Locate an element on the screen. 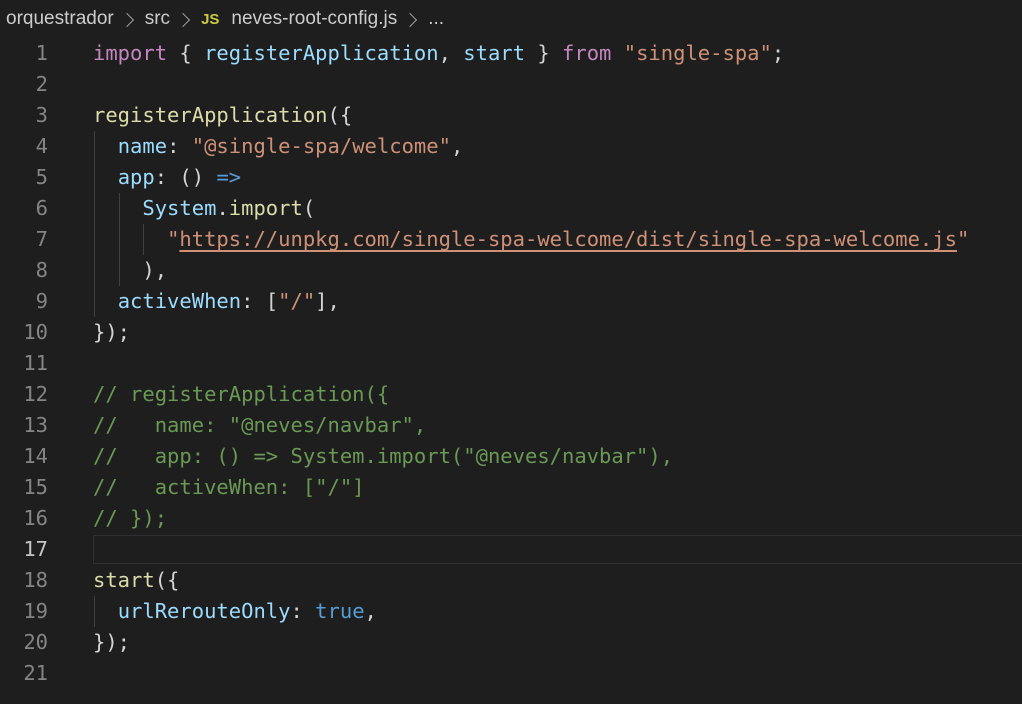 The height and width of the screenshot is (704, 1022). line-number: 15 is located at coordinates (35, 487).